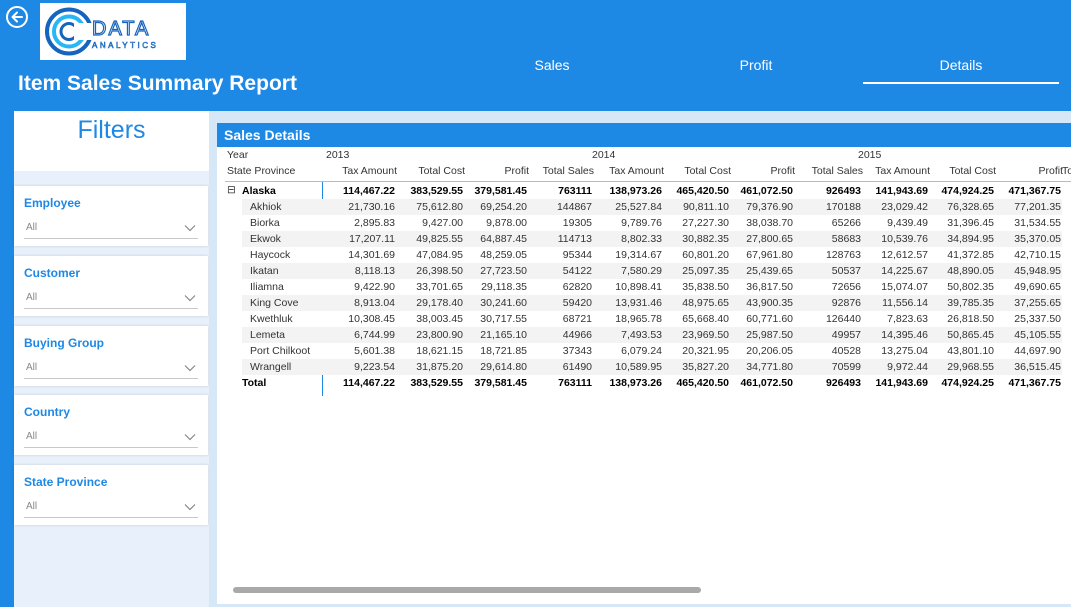 The width and height of the screenshot is (1071, 607). Describe the element at coordinates (254, 383) in the screenshot. I see `total-row-label: Total` at that location.